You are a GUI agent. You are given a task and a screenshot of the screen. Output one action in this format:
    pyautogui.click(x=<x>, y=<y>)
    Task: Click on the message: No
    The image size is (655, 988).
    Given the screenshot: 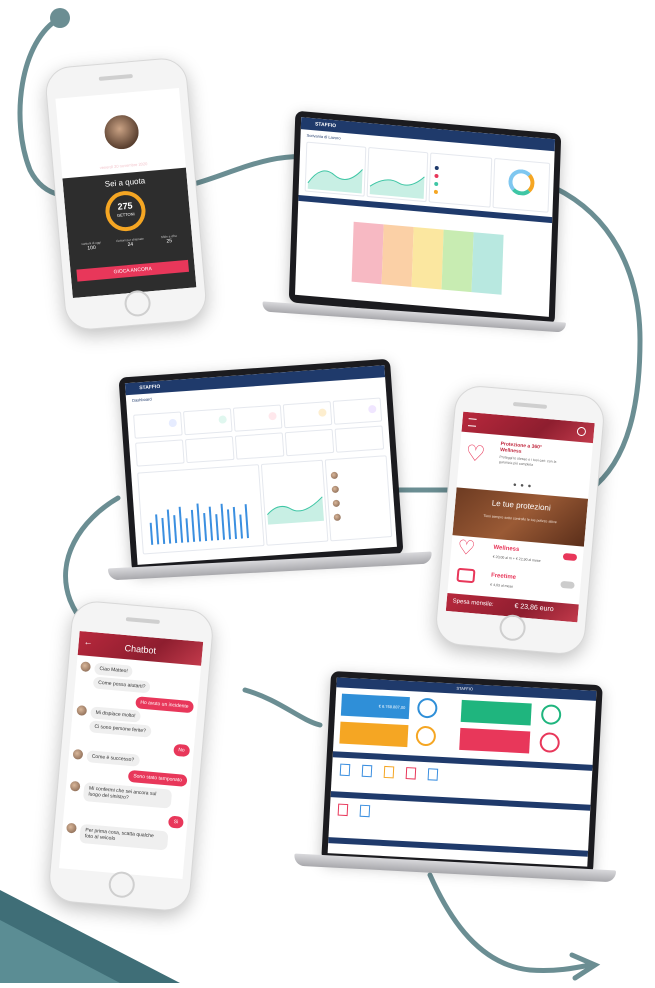 What is the action you would take?
    pyautogui.click(x=181, y=750)
    